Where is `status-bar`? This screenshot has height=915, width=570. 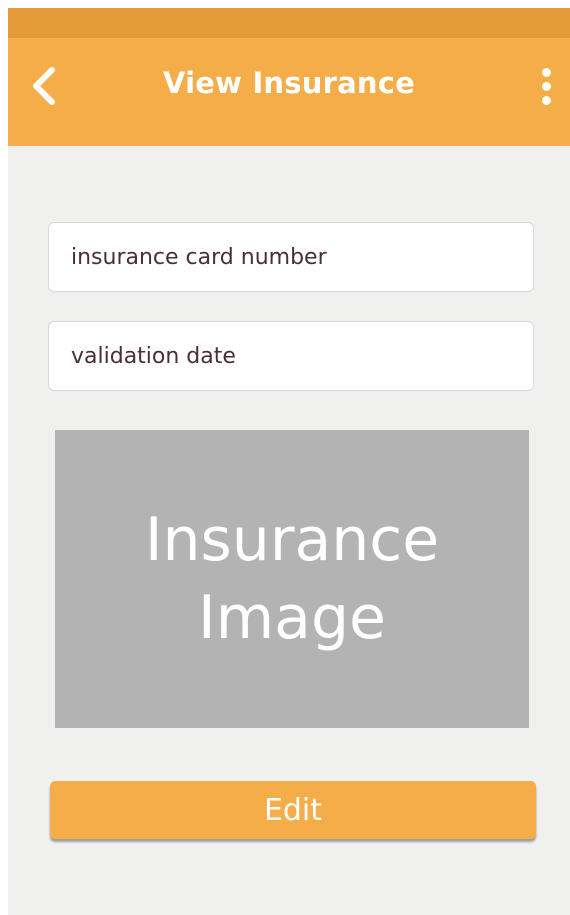 status-bar is located at coordinates (289, 23).